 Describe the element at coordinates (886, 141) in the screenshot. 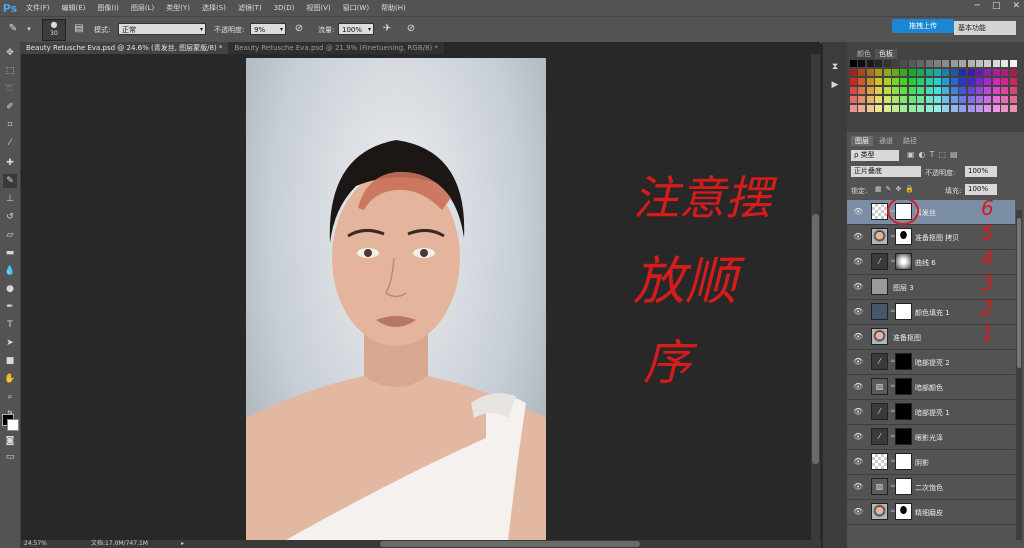

I see `tab-channels: 通道` at that location.